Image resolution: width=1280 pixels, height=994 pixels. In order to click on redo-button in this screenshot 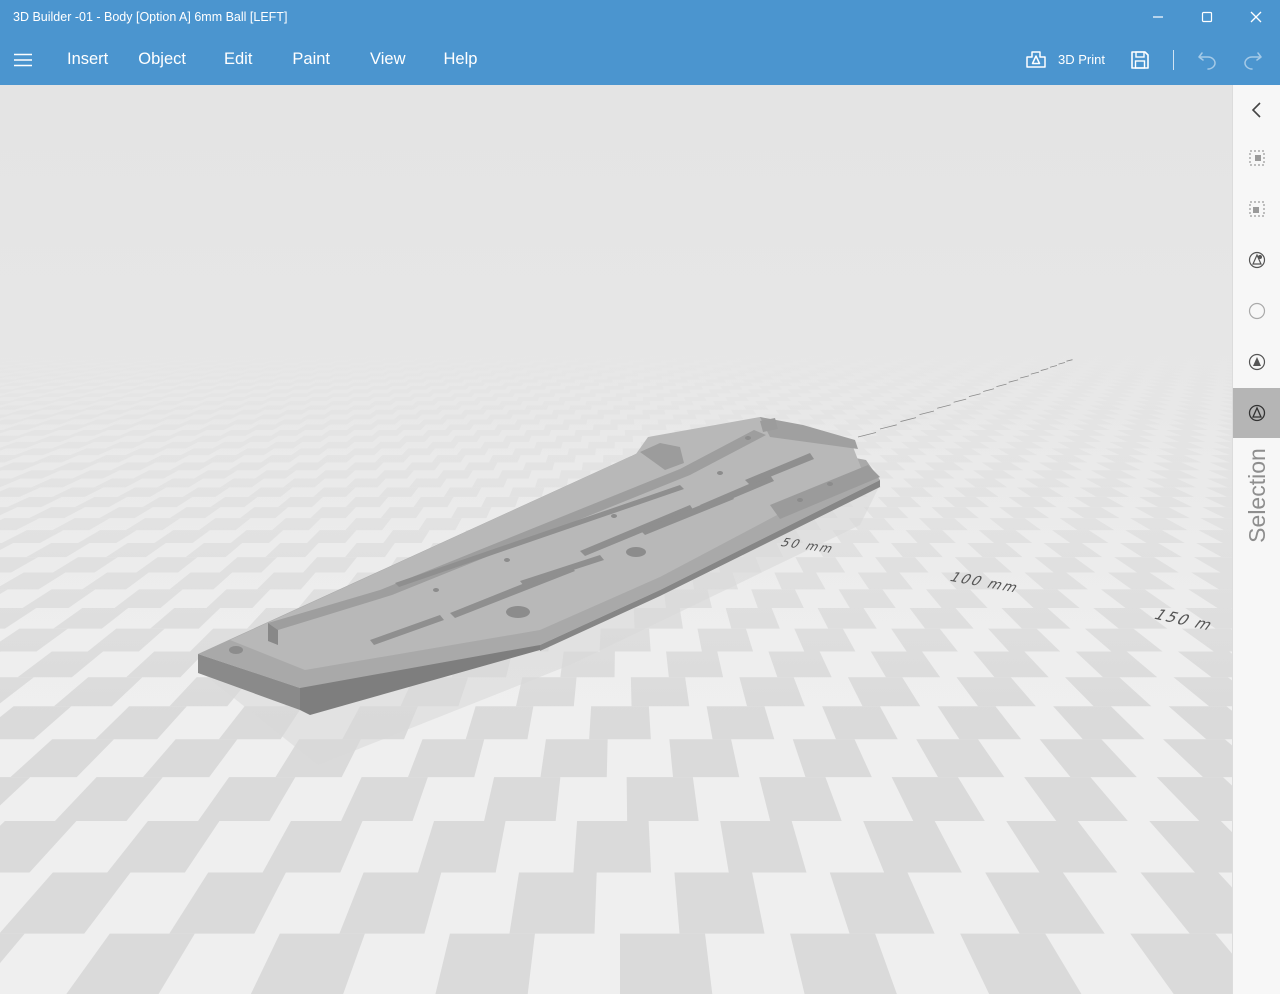, I will do `click(1253, 59)`.